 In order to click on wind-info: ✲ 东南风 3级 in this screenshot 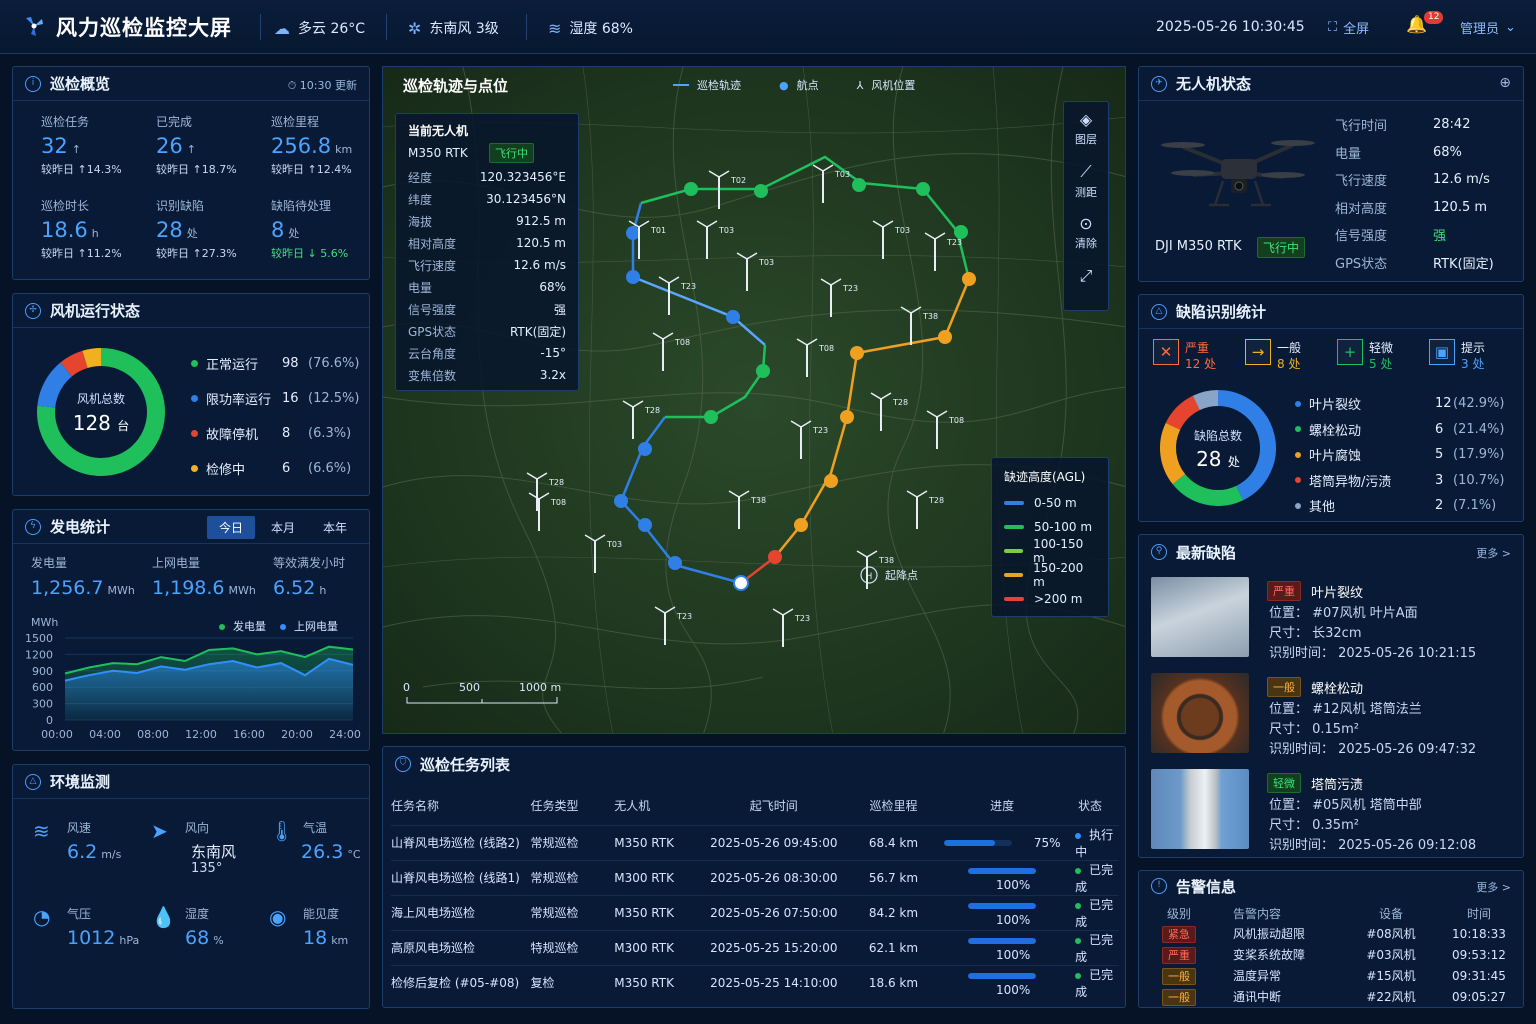, I will do `click(453, 28)`.